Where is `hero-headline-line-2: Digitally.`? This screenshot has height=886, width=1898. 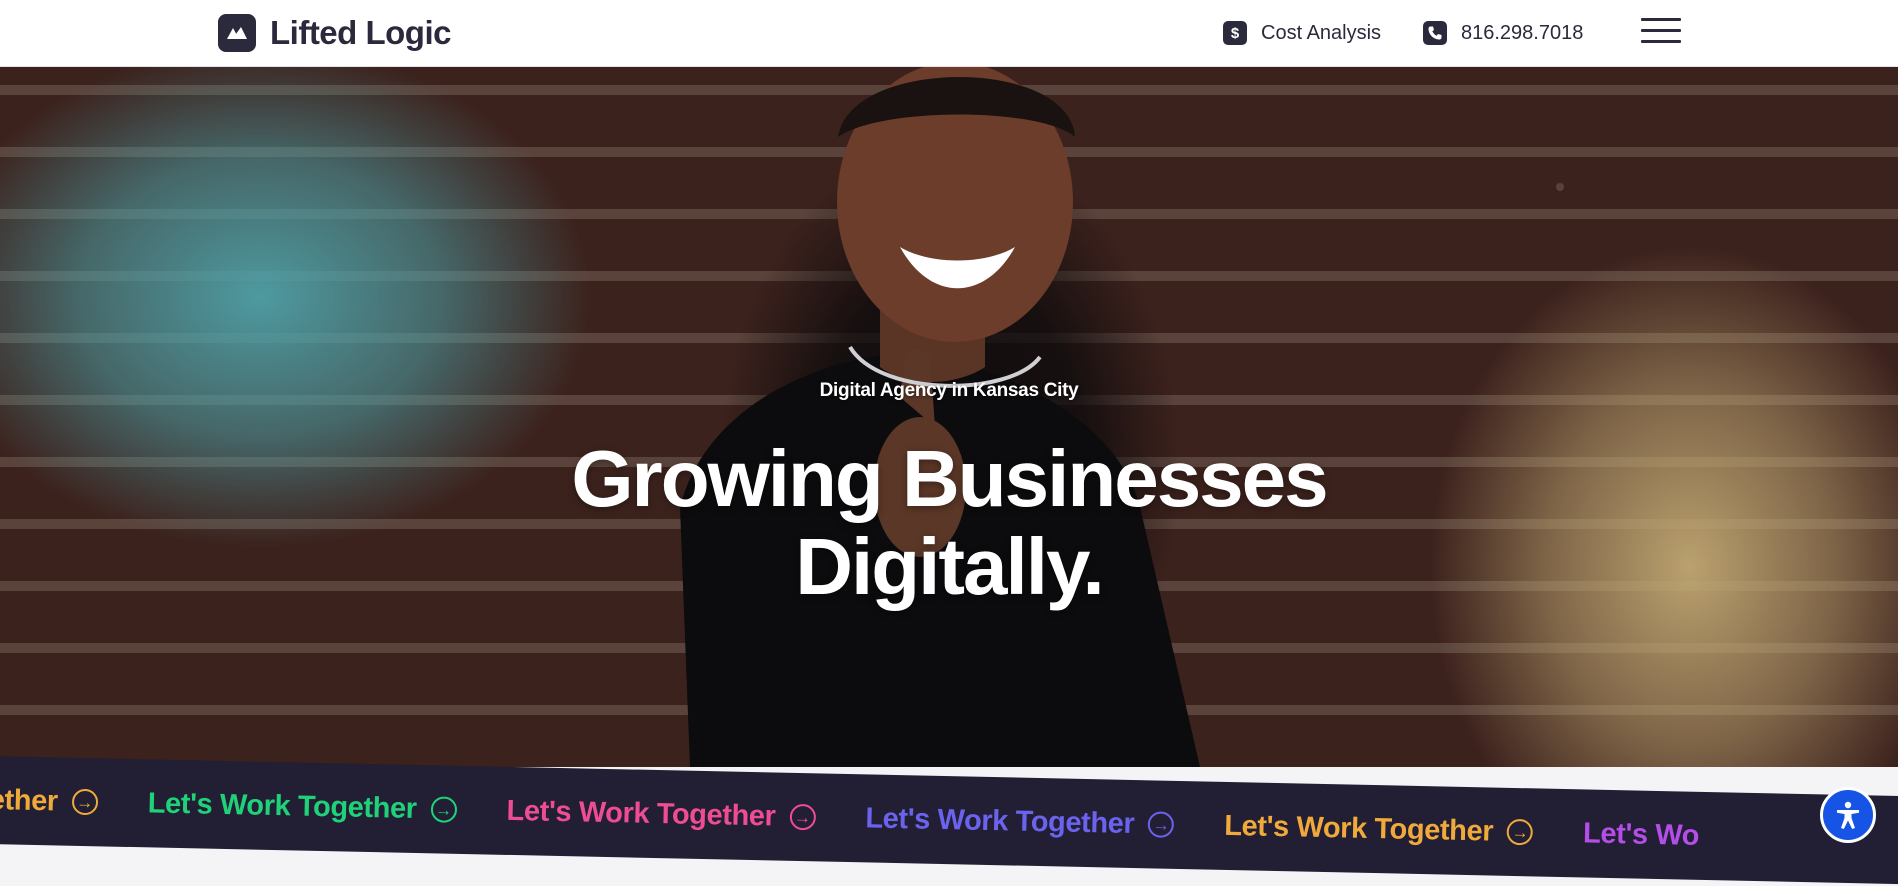 hero-headline-line-2: Digitally. is located at coordinates (949, 566).